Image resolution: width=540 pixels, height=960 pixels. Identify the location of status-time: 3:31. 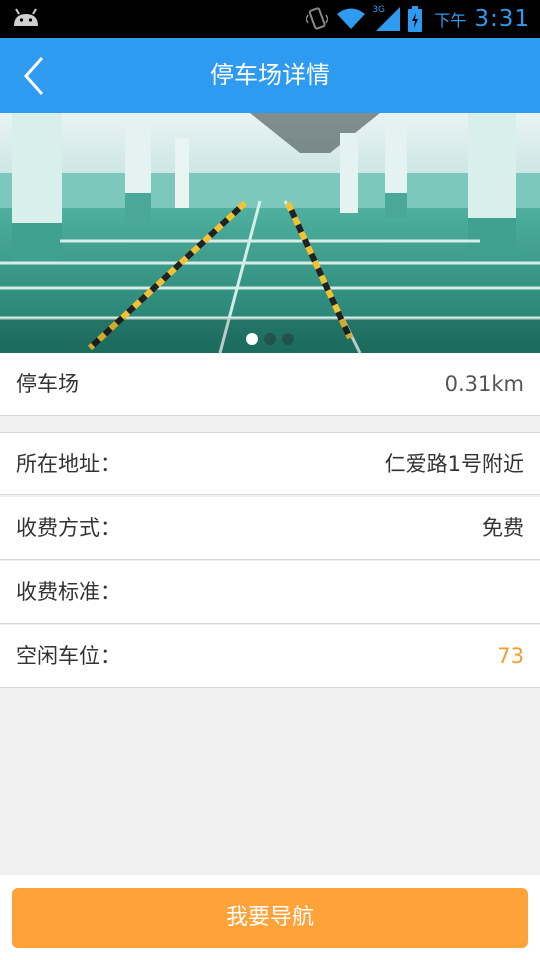
(502, 19).